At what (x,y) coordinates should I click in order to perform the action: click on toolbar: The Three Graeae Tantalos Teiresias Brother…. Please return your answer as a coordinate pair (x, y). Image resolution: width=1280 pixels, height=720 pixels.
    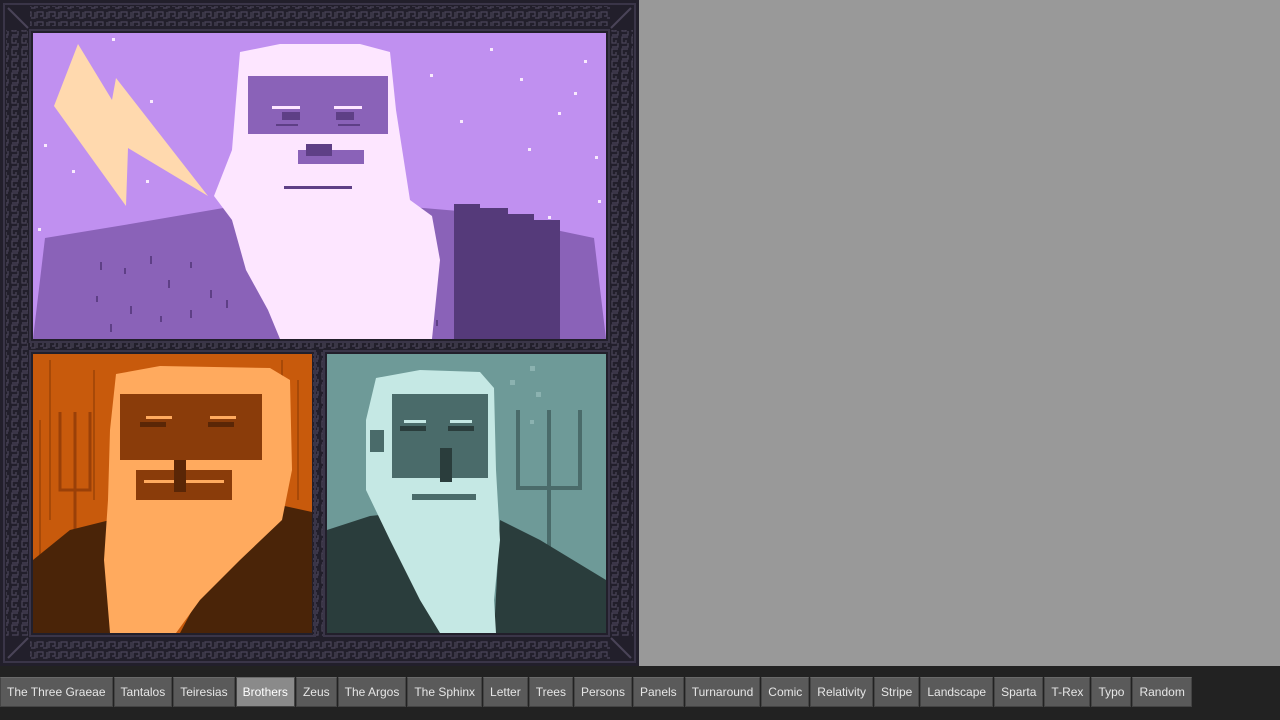
    Looking at the image, I should click on (640, 693).